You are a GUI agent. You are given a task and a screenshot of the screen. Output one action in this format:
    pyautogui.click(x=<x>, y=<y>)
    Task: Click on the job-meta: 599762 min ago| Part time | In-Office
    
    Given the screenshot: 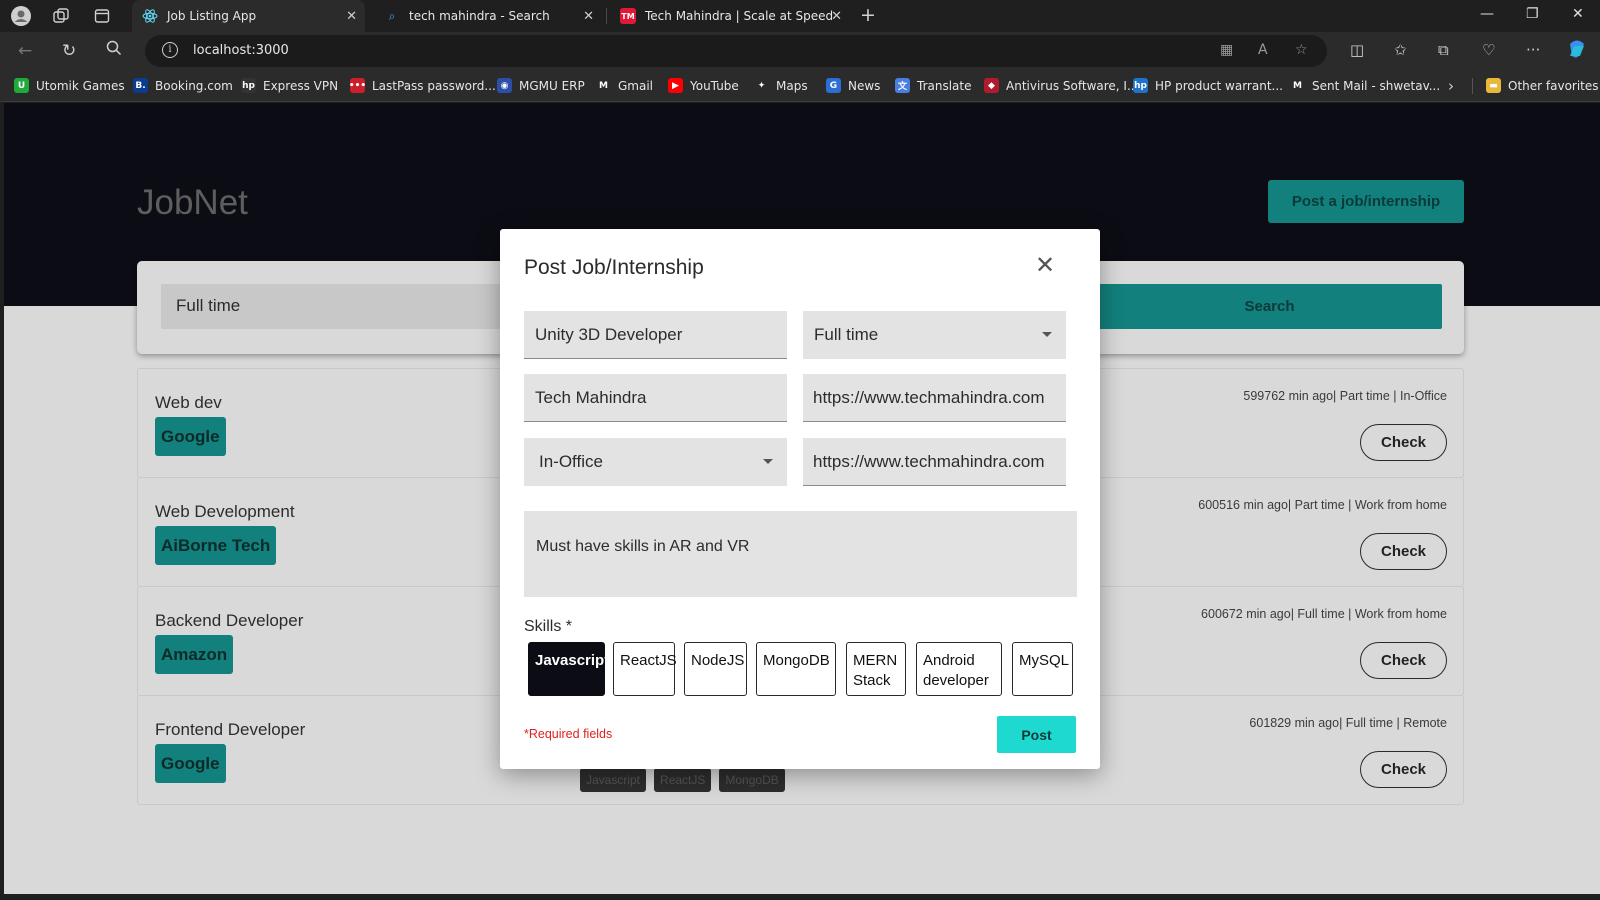 What is the action you would take?
    pyautogui.click(x=1345, y=396)
    